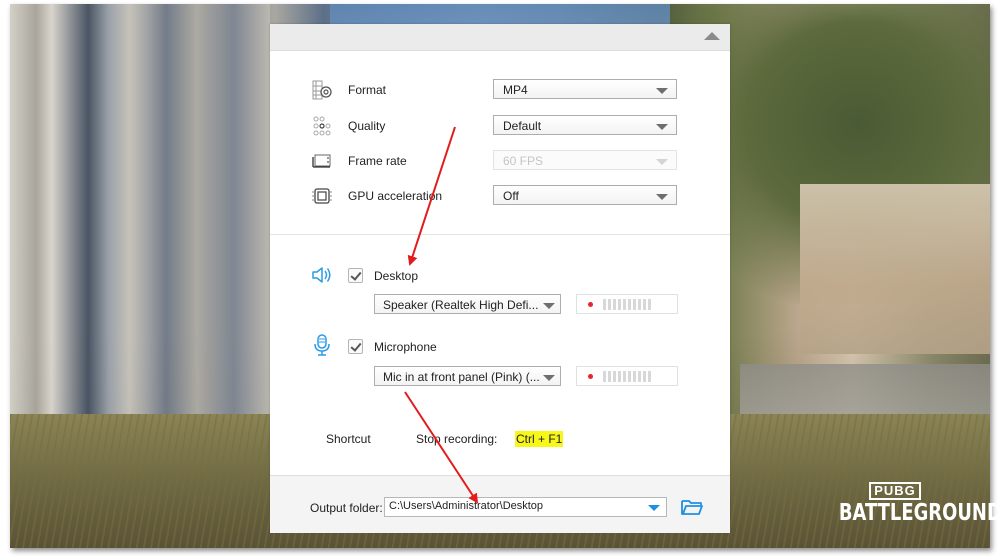 This screenshot has width=1000, height=560. I want to click on logo-battlegrounds-text: BATTLEGROUNDS, so click(919, 513).